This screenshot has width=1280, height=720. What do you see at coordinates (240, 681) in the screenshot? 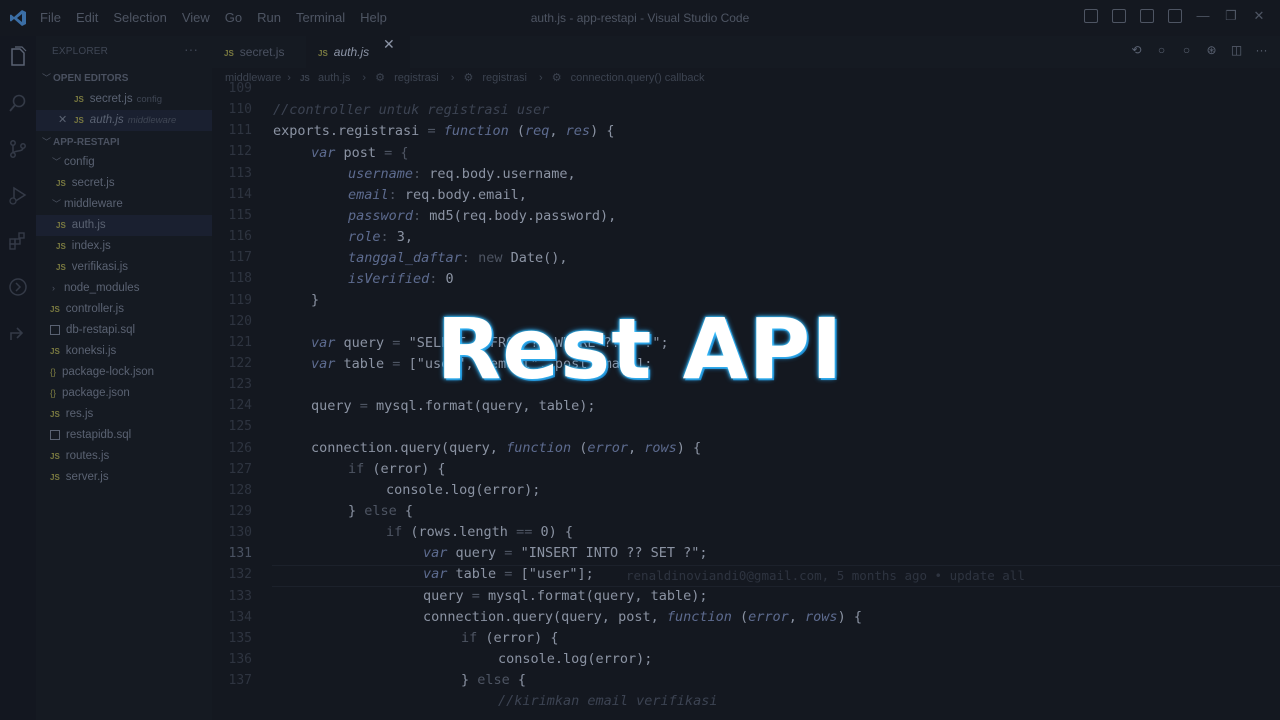
I see `line-number: 137` at bounding box center [240, 681].